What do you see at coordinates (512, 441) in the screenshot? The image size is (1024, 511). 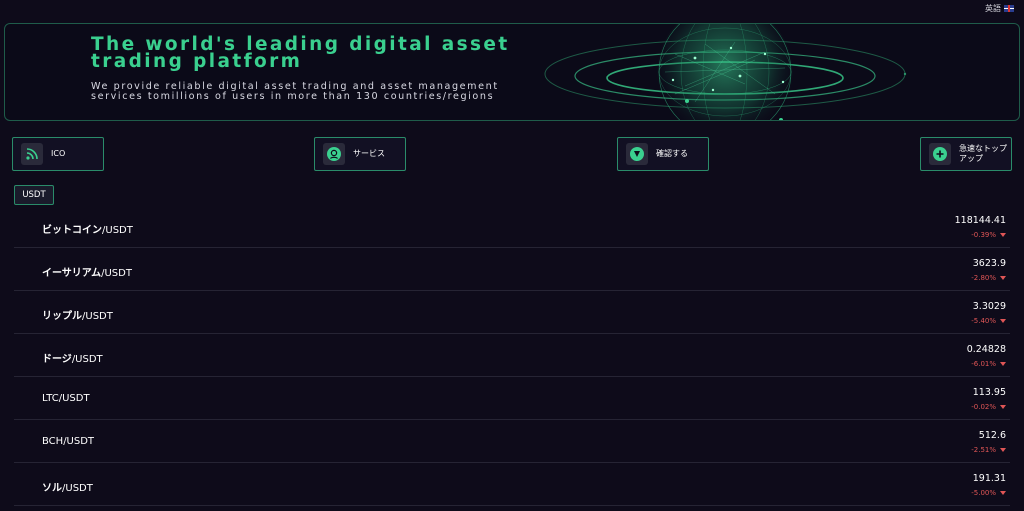 I see `market-row: BCH/USDT 512.6 -2.51%` at bounding box center [512, 441].